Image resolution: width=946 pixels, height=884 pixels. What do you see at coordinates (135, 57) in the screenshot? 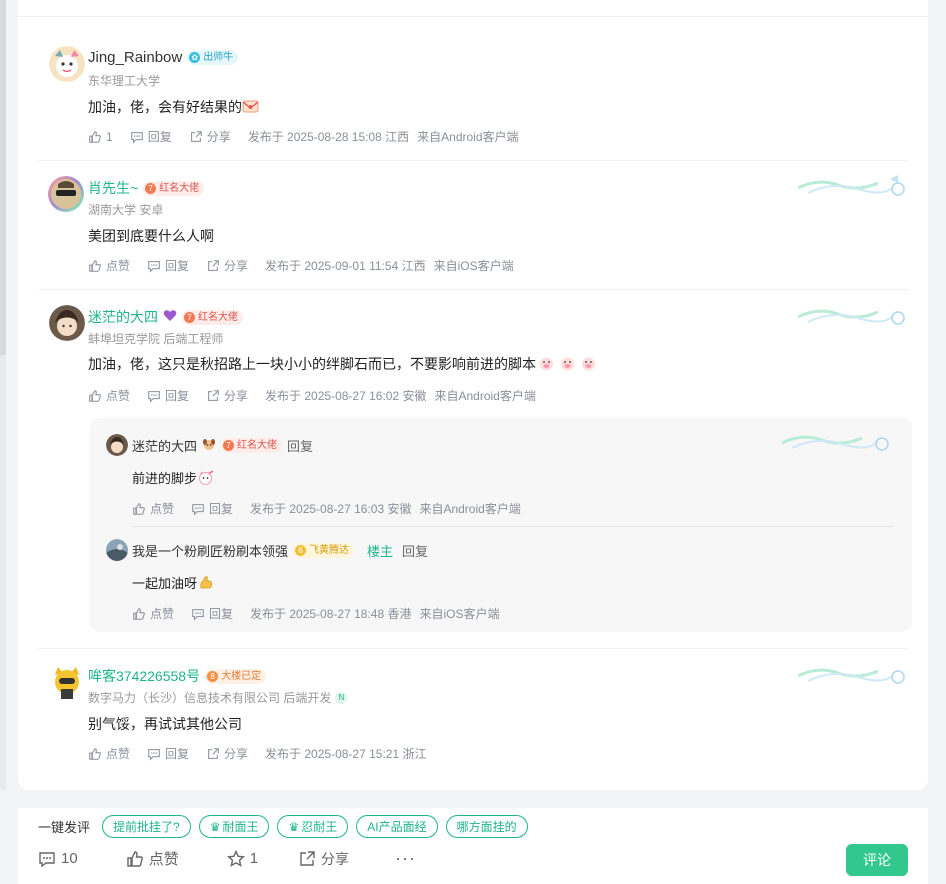
I see `username: Jing_Rainbow` at bounding box center [135, 57].